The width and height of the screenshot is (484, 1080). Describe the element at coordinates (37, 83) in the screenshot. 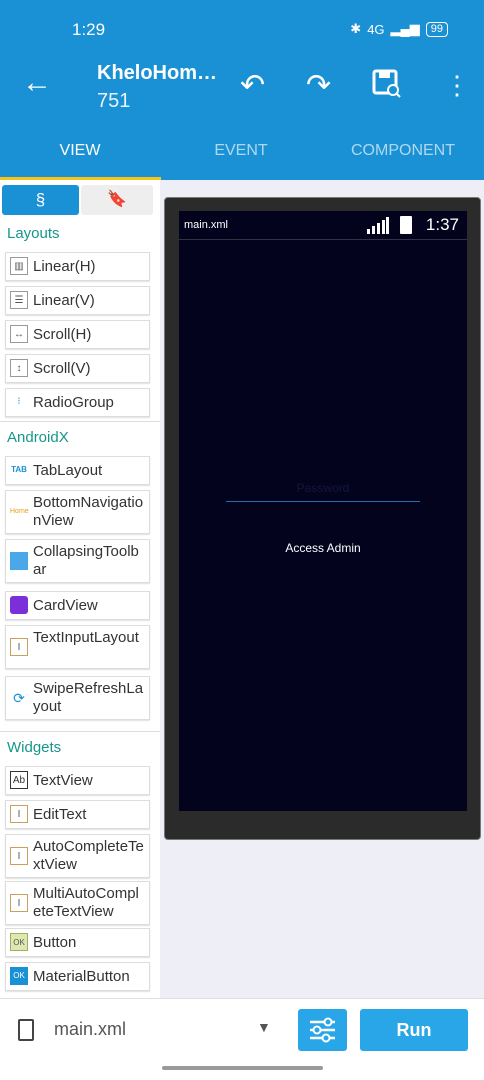

I see `back-arrow-icon: ←` at that location.